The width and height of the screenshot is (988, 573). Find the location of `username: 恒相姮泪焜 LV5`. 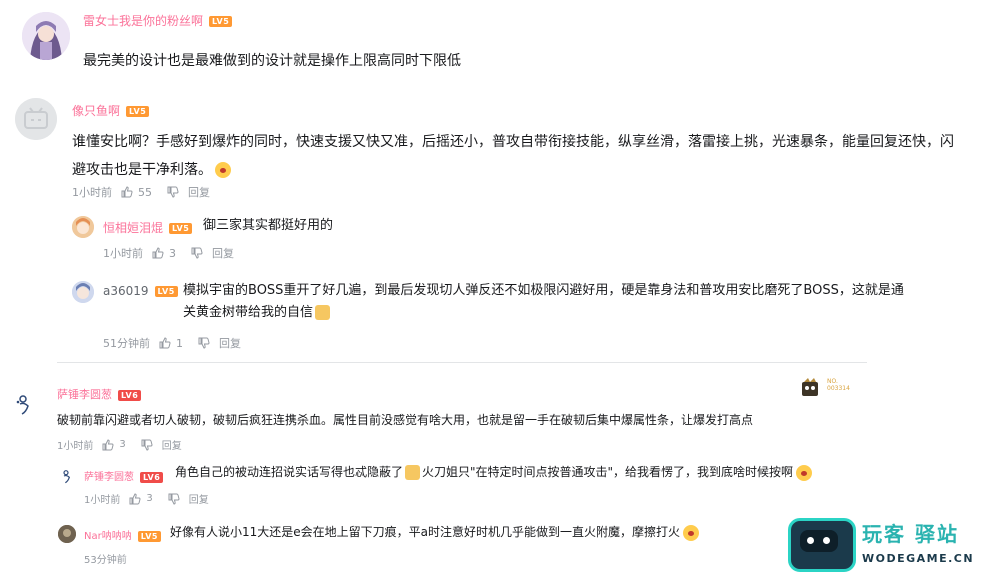

username: 恒相姮泪焜 LV5 is located at coordinates (148, 227).